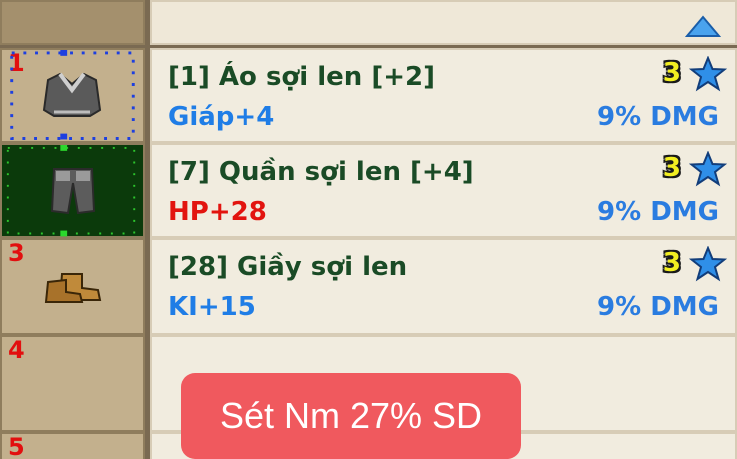  I want to click on item-name: [1] Áo sợi len [+2], so click(301, 77).